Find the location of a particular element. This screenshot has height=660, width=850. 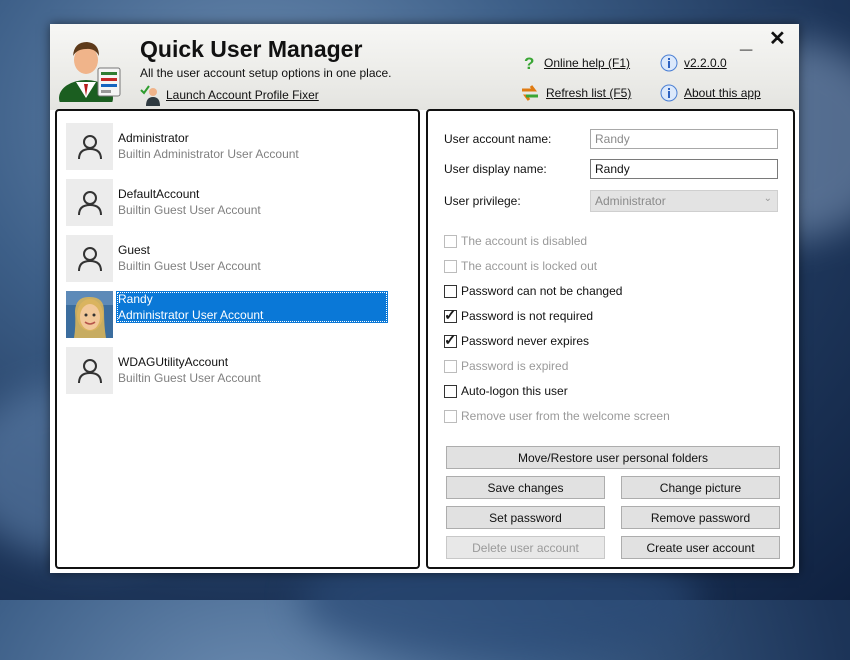

about-link: About this app is located at coordinates (710, 93).